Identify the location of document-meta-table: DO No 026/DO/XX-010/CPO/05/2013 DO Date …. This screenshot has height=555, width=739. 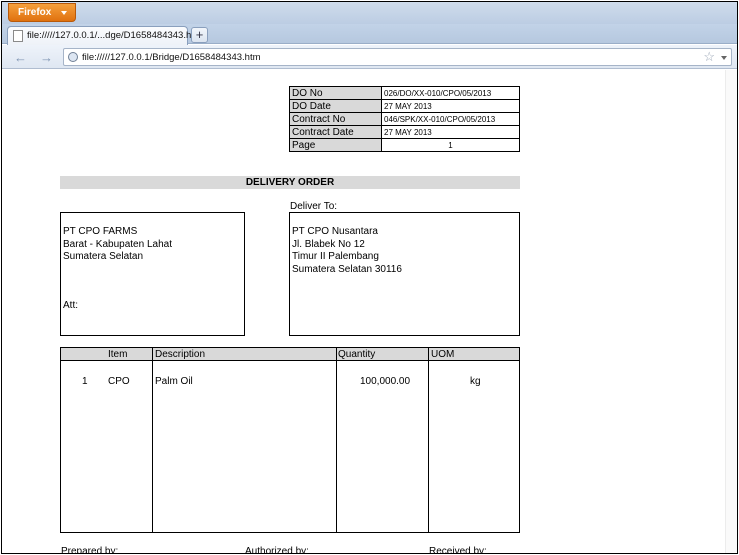
(404, 119).